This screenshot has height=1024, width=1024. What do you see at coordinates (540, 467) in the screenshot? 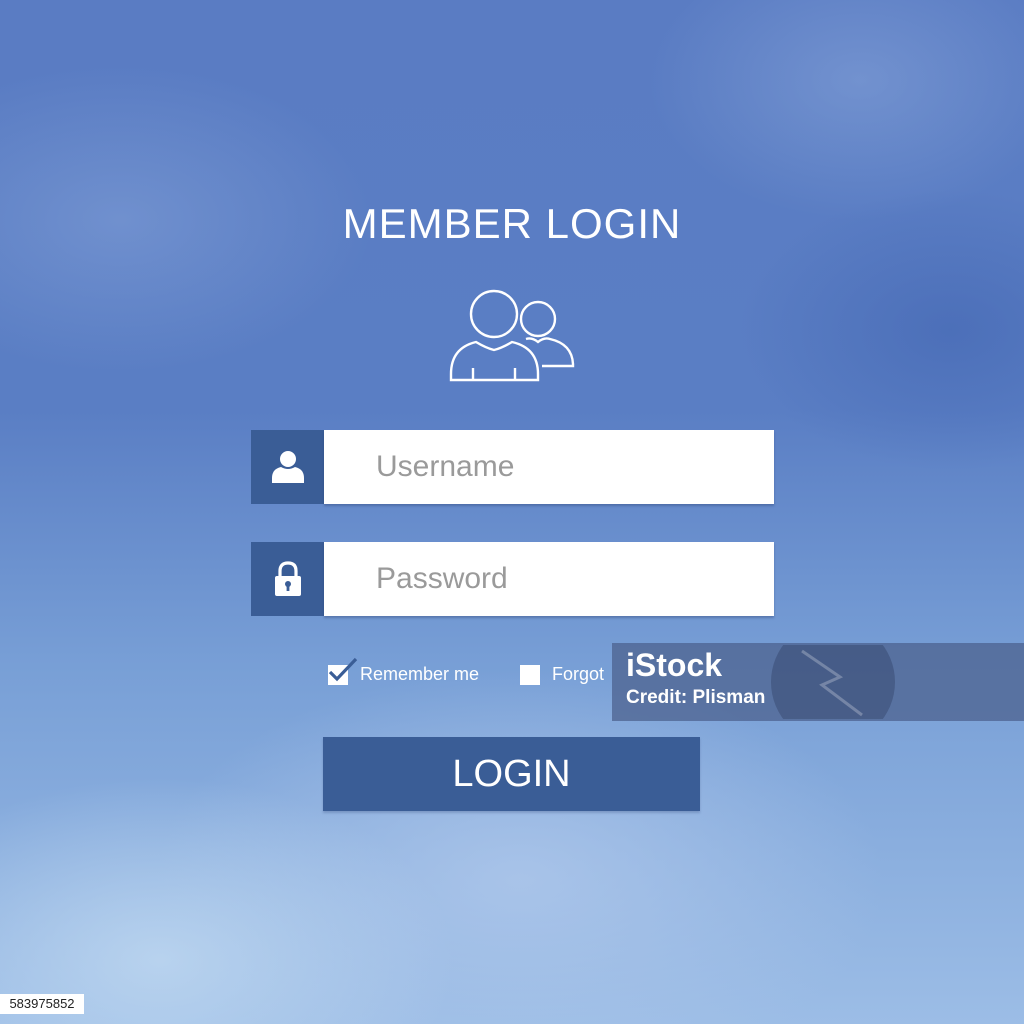
I see `username-input` at bounding box center [540, 467].